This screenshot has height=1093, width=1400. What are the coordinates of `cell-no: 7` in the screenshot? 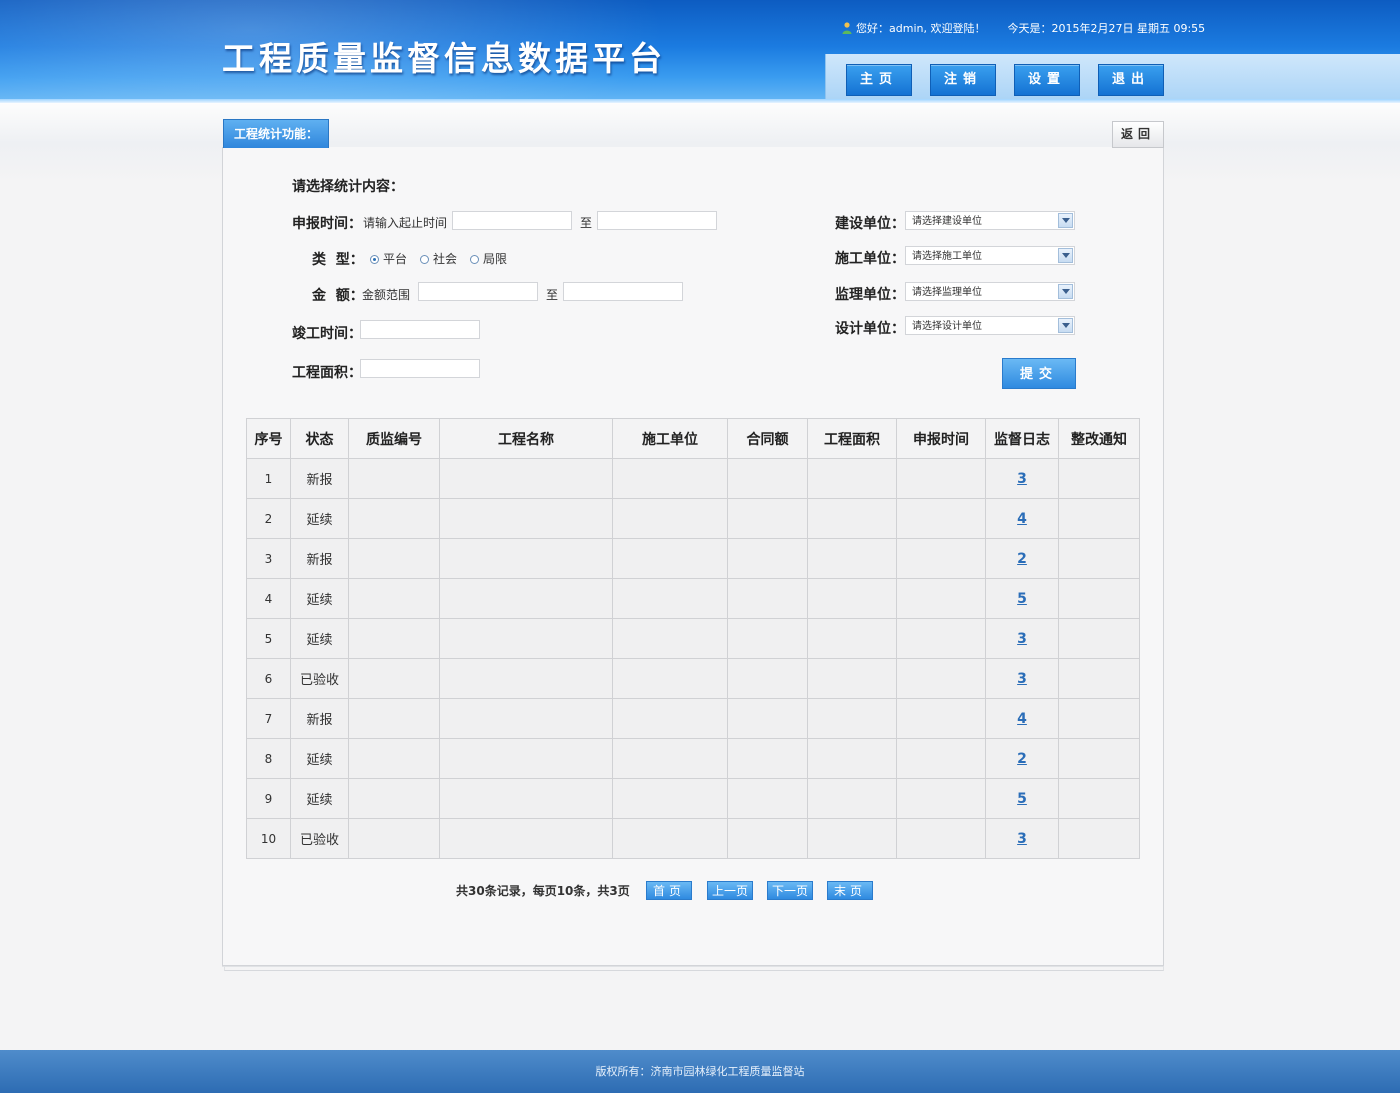 It's located at (268, 718).